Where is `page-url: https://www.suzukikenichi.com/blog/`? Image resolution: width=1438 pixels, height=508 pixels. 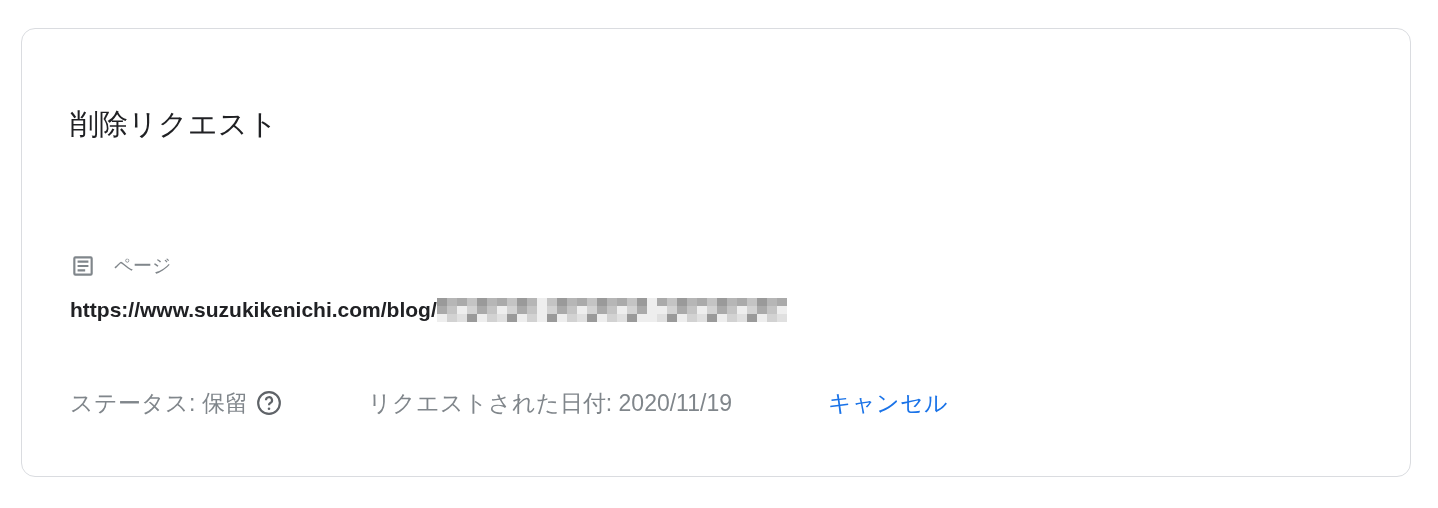 page-url: https://www.suzukikenichi.com/blog/ is located at coordinates (253, 310).